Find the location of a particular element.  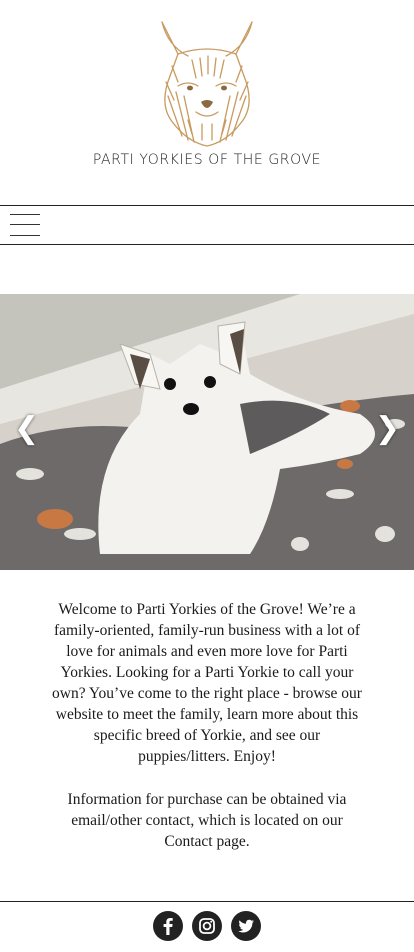

nav-bar is located at coordinates (207, 225).